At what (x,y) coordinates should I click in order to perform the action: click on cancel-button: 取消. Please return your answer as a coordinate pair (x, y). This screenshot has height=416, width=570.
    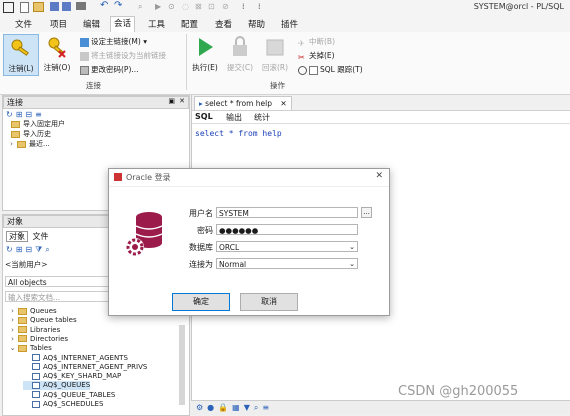
    Looking at the image, I should click on (269, 302).